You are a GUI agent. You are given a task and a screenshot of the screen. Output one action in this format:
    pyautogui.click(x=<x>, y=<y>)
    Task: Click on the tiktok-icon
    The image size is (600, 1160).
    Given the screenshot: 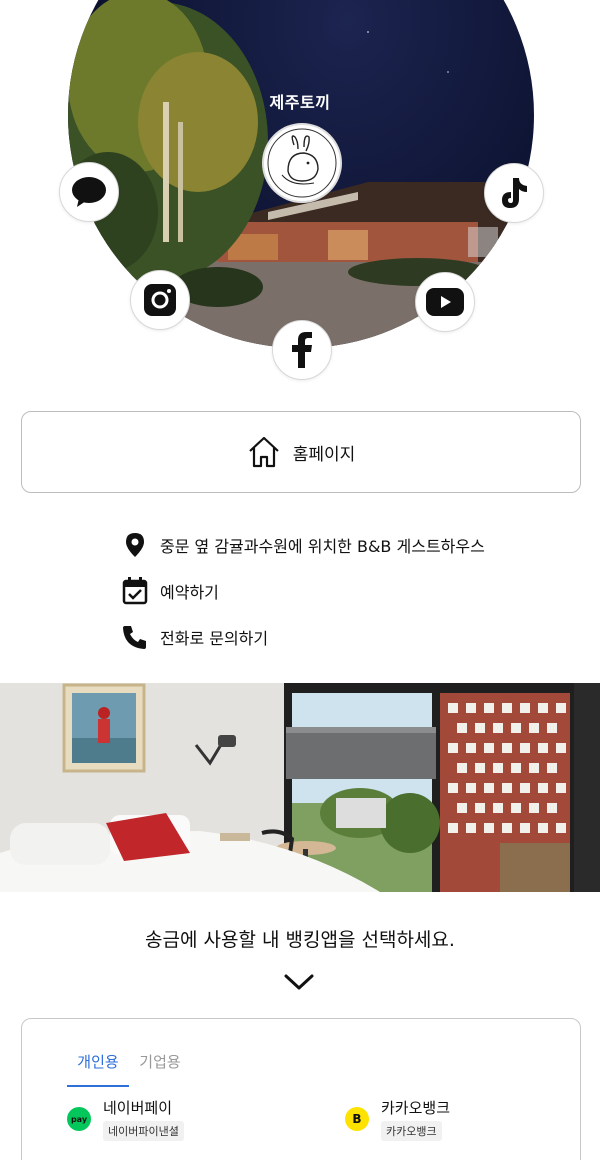 What is the action you would take?
    pyautogui.click(x=514, y=193)
    